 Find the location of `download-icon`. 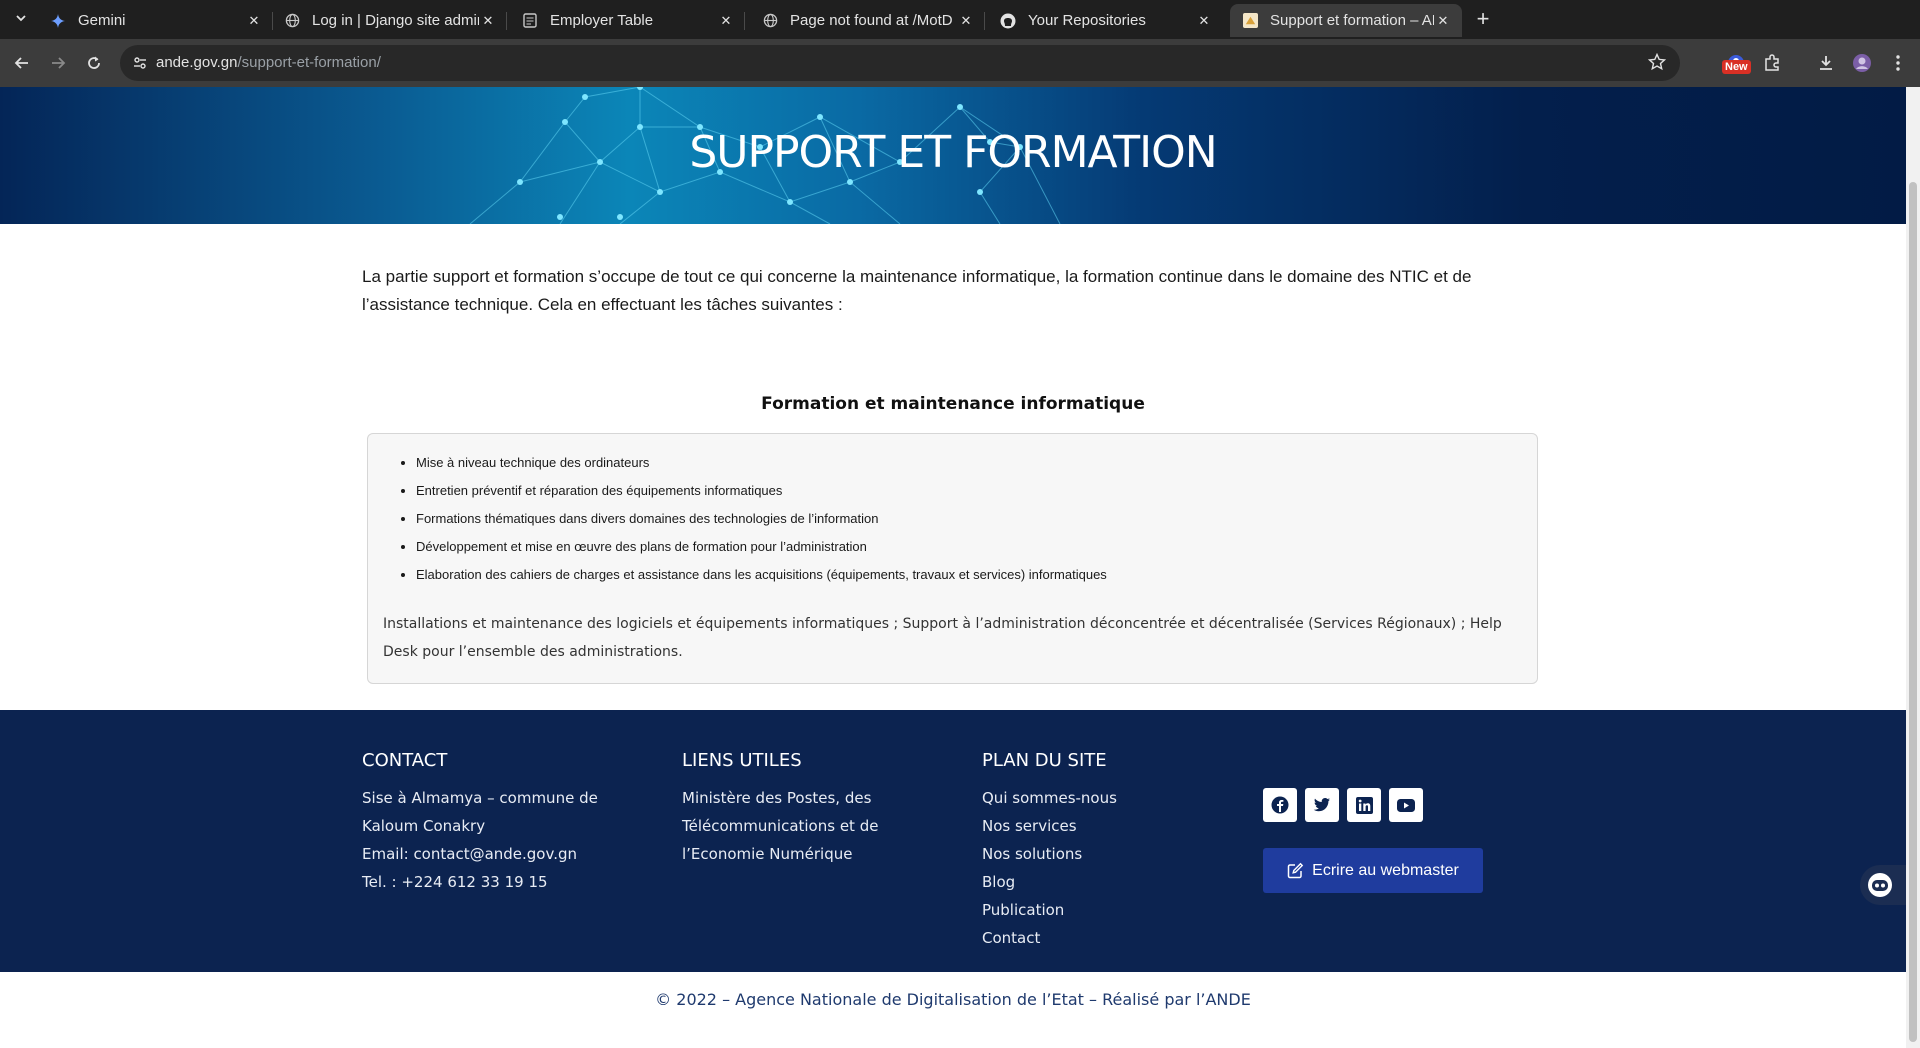

download-icon is located at coordinates (1826, 63).